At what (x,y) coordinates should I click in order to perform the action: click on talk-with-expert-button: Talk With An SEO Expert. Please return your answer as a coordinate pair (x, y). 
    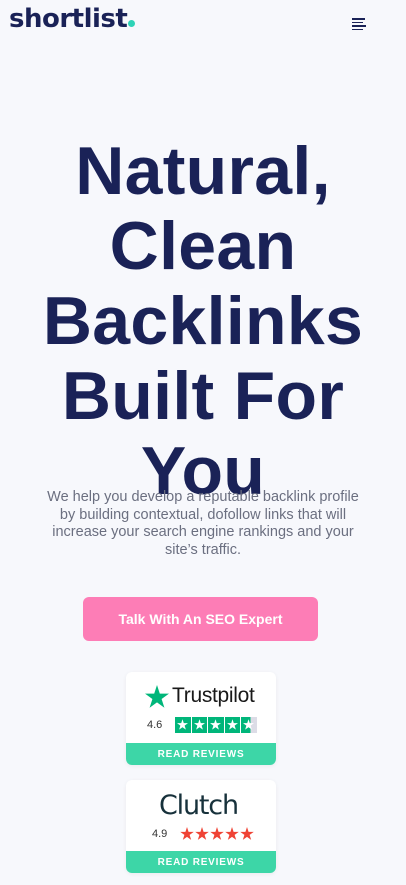
    Looking at the image, I should click on (200, 619).